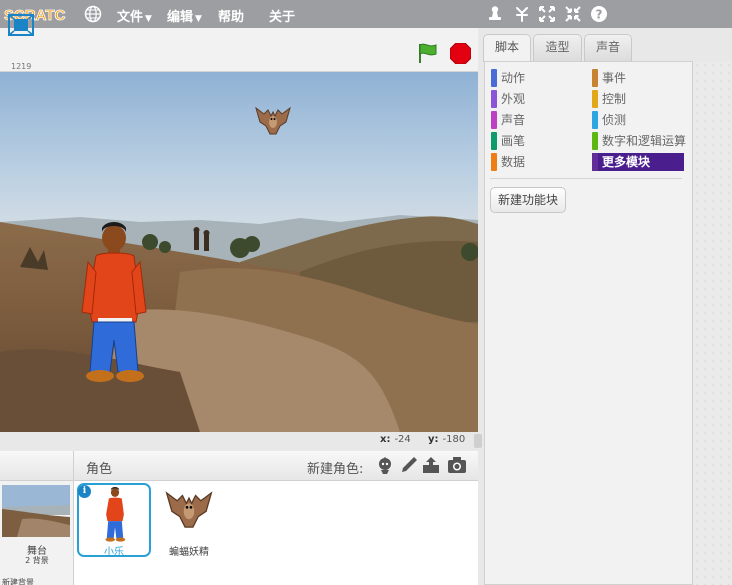  Describe the element at coordinates (573, 14) in the screenshot. I see `shrink-icon` at that location.